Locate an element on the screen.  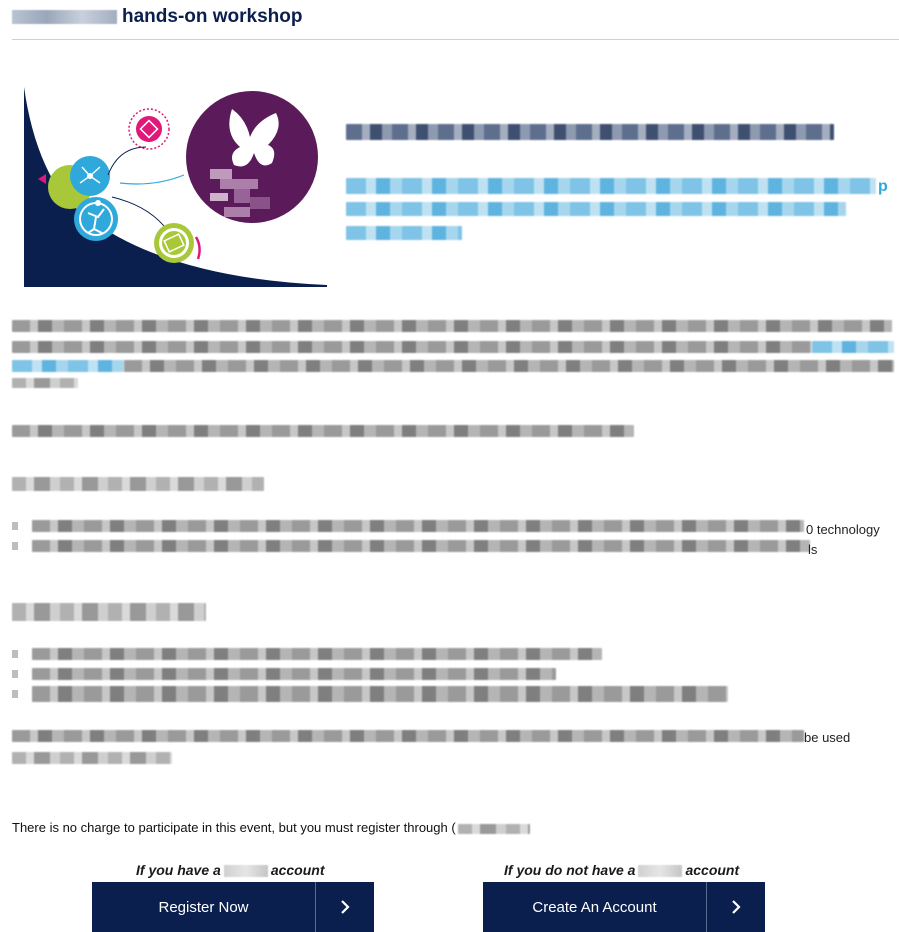
redacted-brand is located at coordinates (64, 17).